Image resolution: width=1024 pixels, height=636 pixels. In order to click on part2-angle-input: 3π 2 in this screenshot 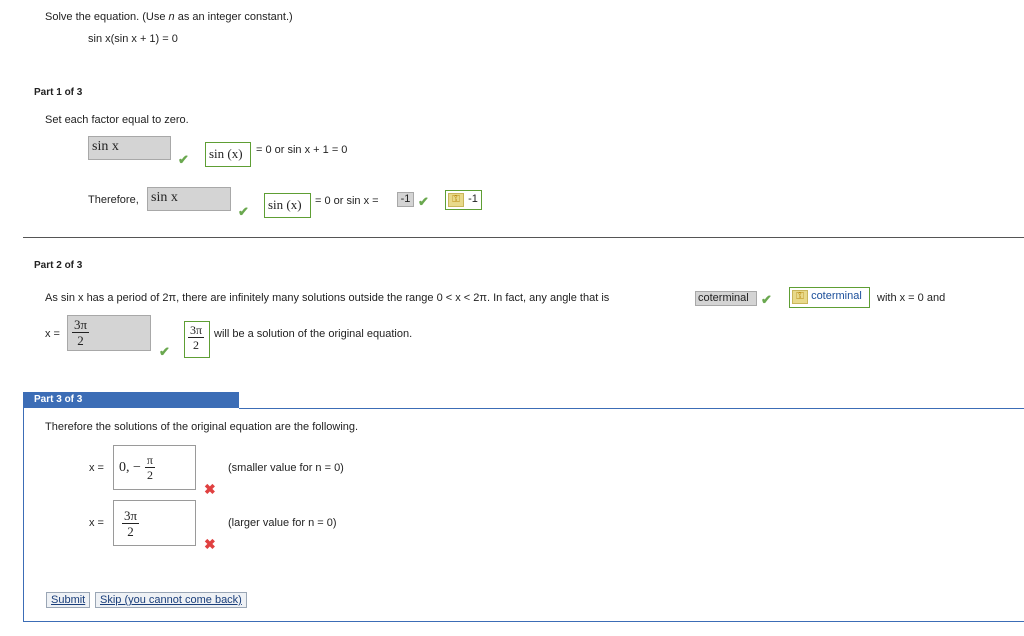, I will do `click(109, 333)`.